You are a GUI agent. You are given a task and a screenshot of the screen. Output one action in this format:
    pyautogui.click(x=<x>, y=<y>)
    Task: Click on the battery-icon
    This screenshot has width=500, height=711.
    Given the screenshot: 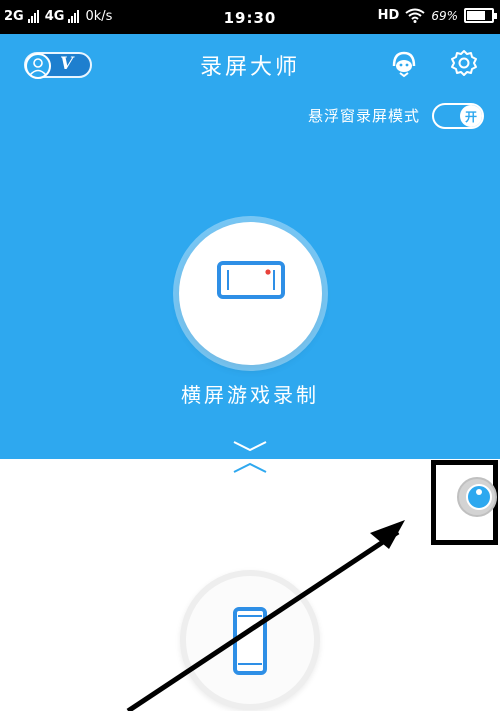 What is the action you would take?
    pyautogui.click(x=480, y=15)
    